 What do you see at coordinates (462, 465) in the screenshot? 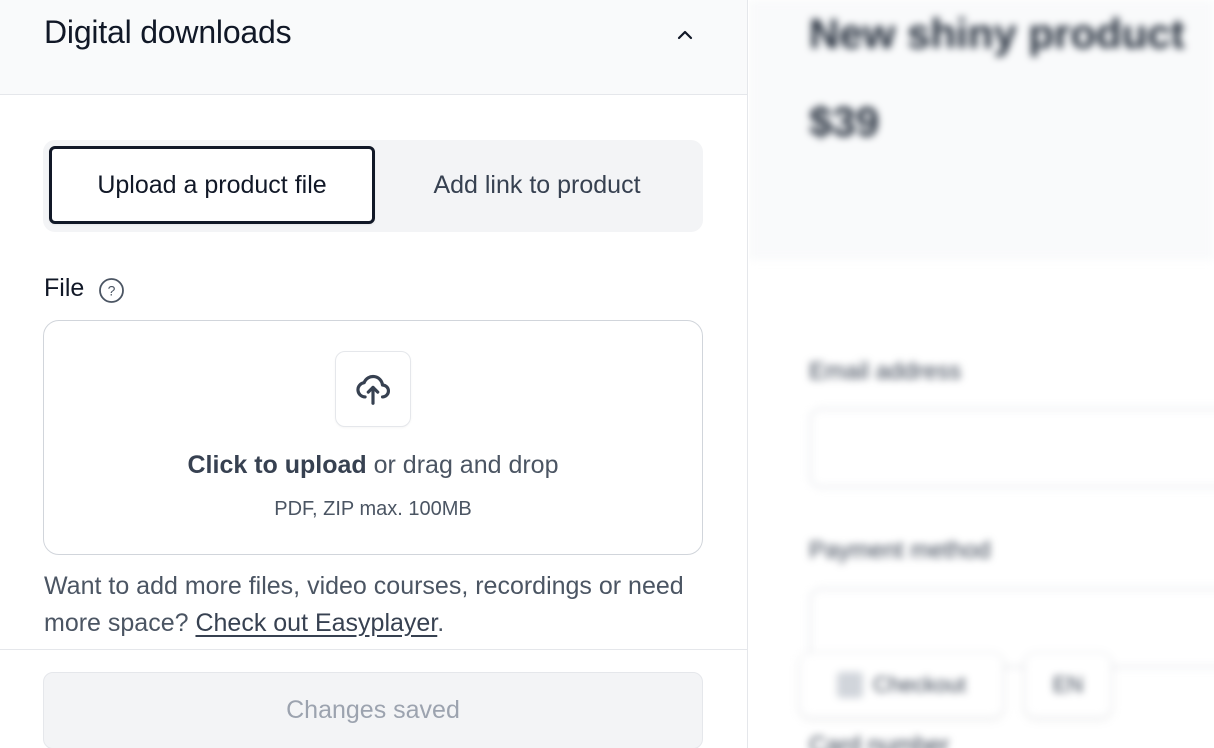
I see `drag-drop-text: or drag and drop` at bounding box center [462, 465].